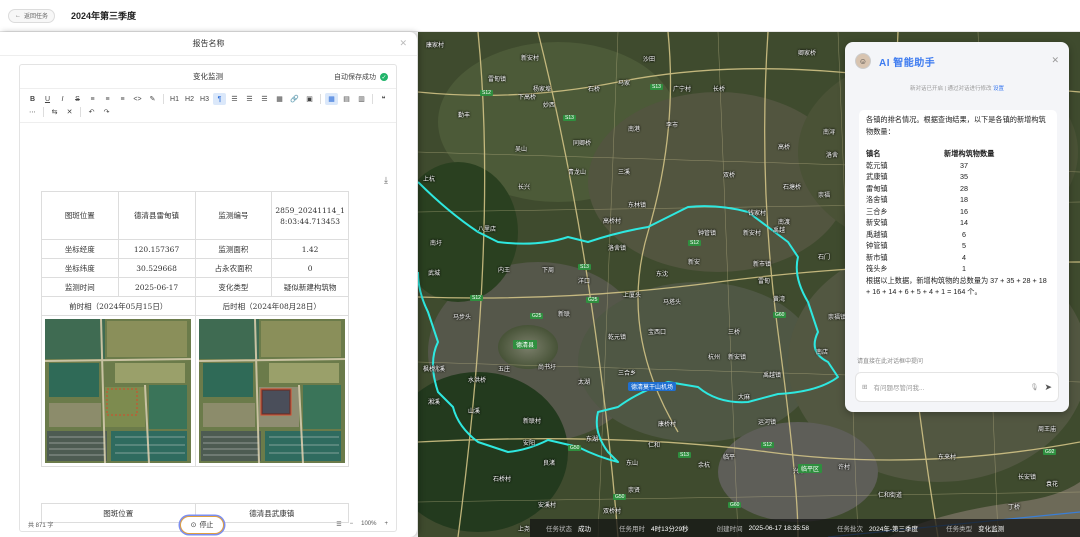  Describe the element at coordinates (877, 165) in the screenshot. I see `town-name: 乾元镇` at that location.